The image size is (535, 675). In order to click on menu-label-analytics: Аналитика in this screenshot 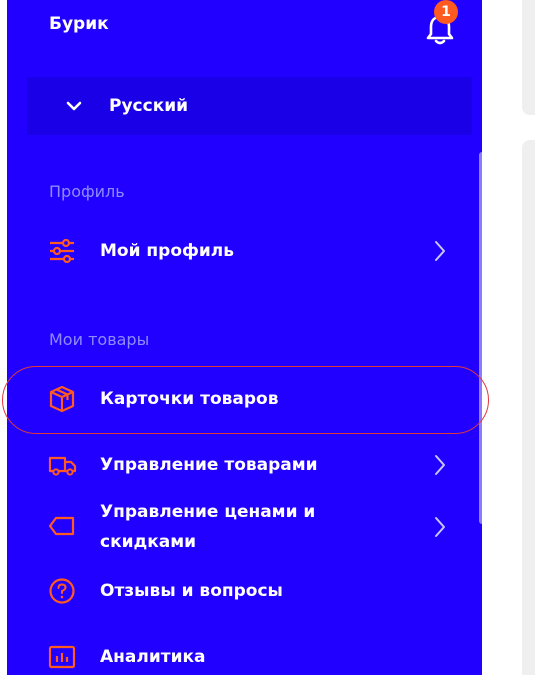, I will do `click(153, 657)`.